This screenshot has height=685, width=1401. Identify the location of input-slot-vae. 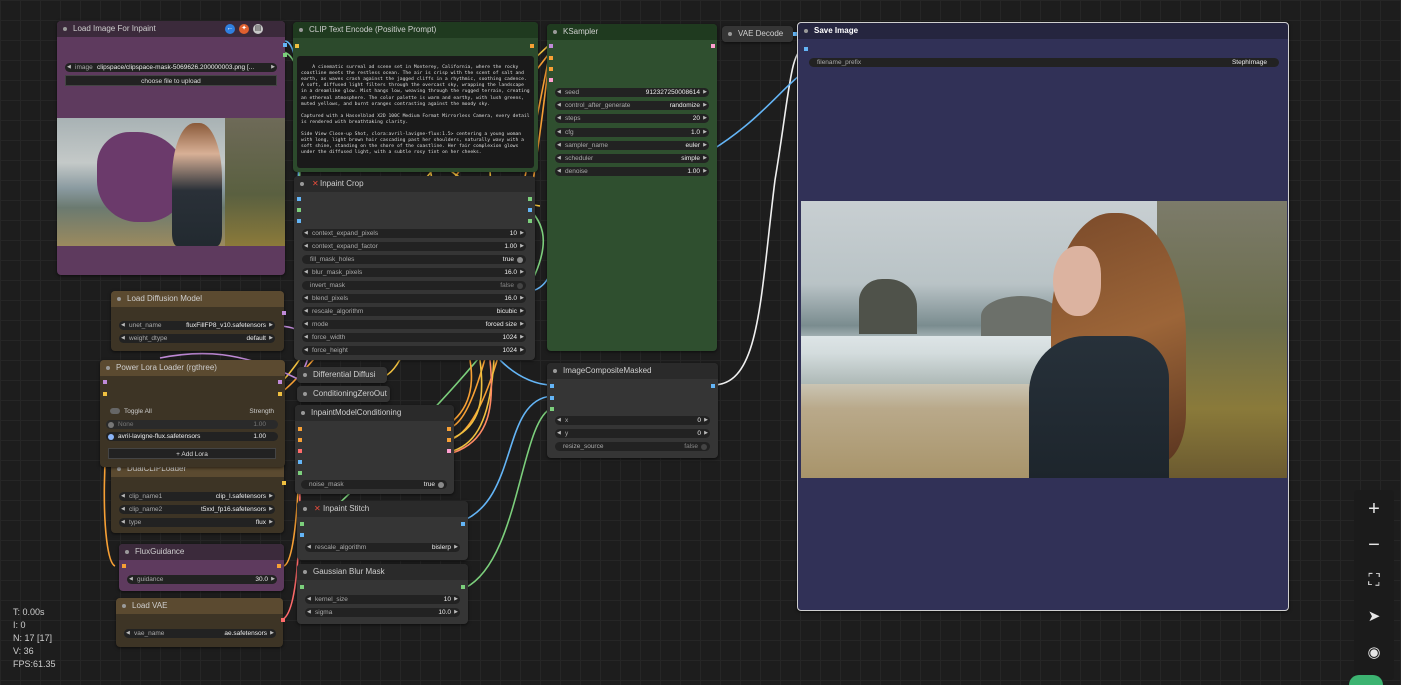
(300, 451).